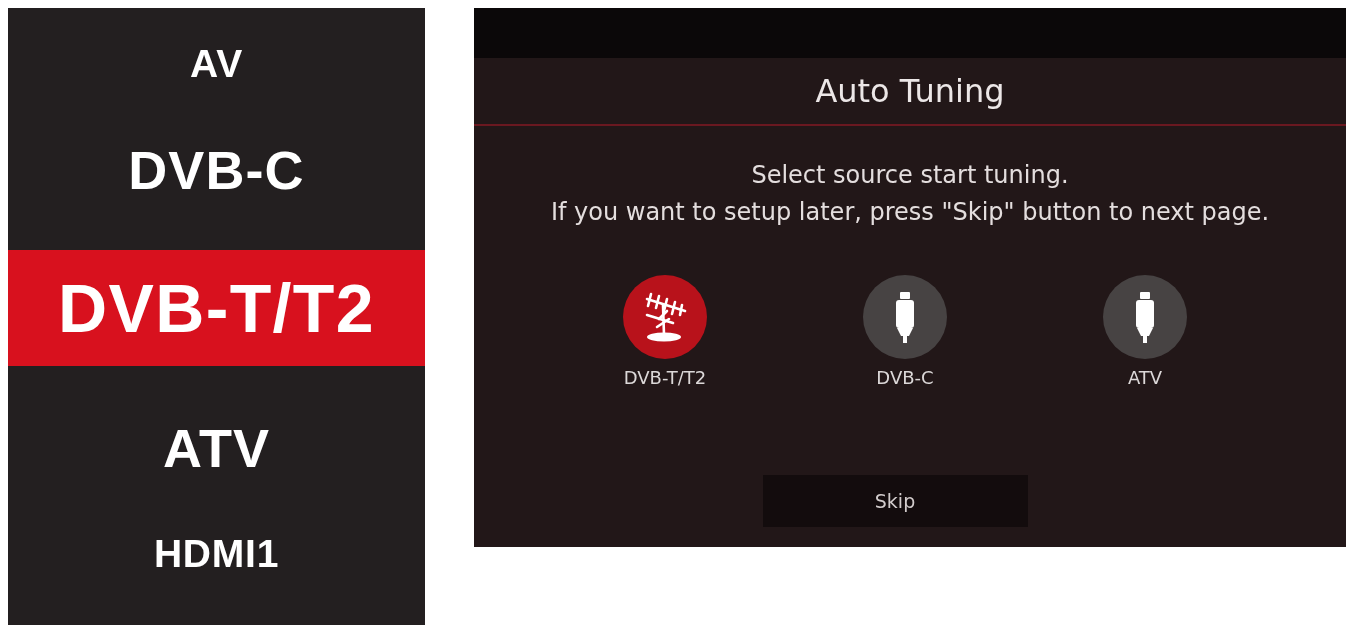  What do you see at coordinates (910, 91) in the screenshot?
I see `dialog-title: Auto Tuning` at bounding box center [910, 91].